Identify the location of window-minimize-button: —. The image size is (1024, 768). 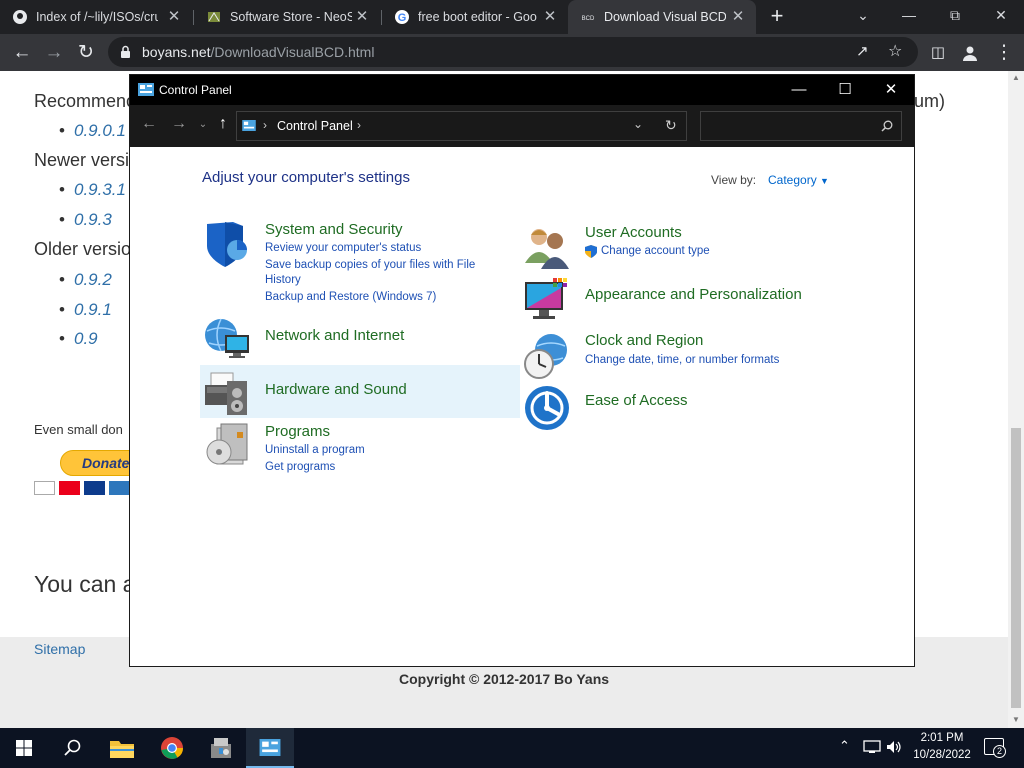
(799, 90).